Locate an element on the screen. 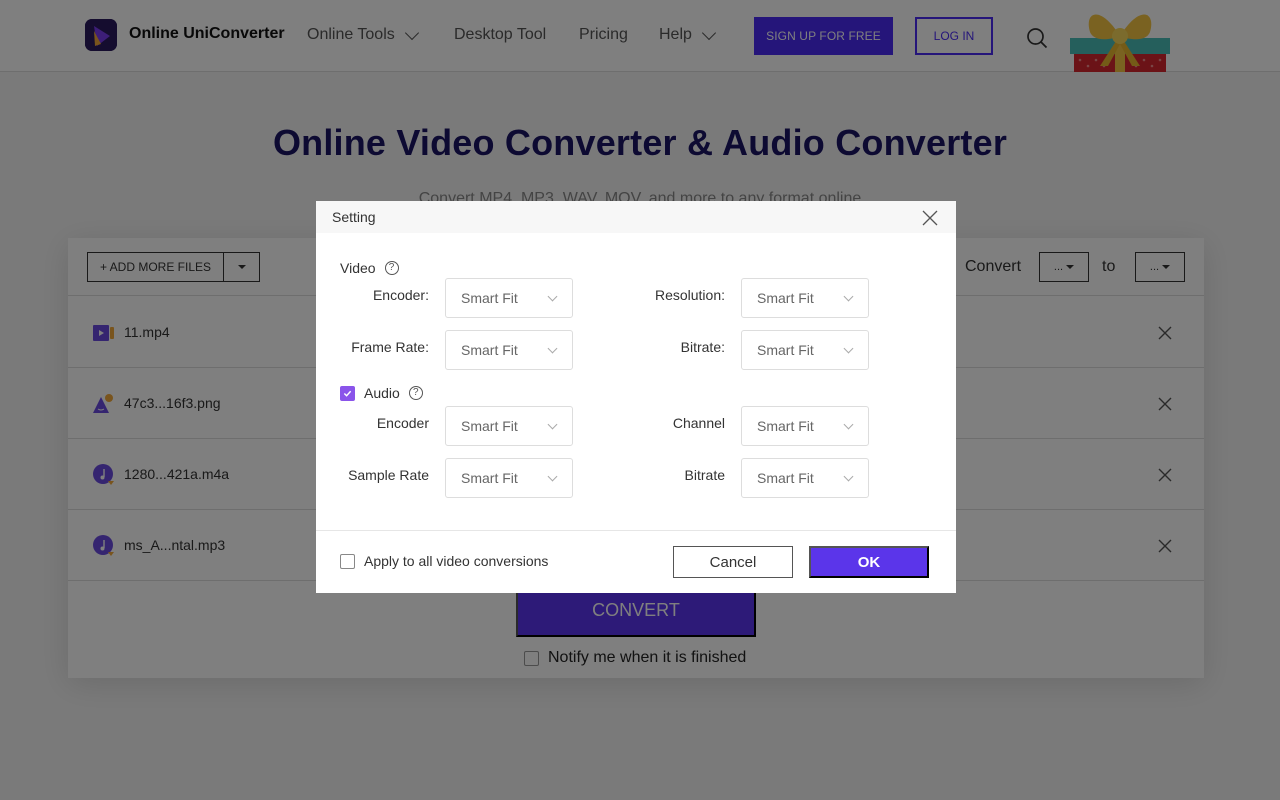  video-encoder-select: Smart Fit is located at coordinates (509, 298).